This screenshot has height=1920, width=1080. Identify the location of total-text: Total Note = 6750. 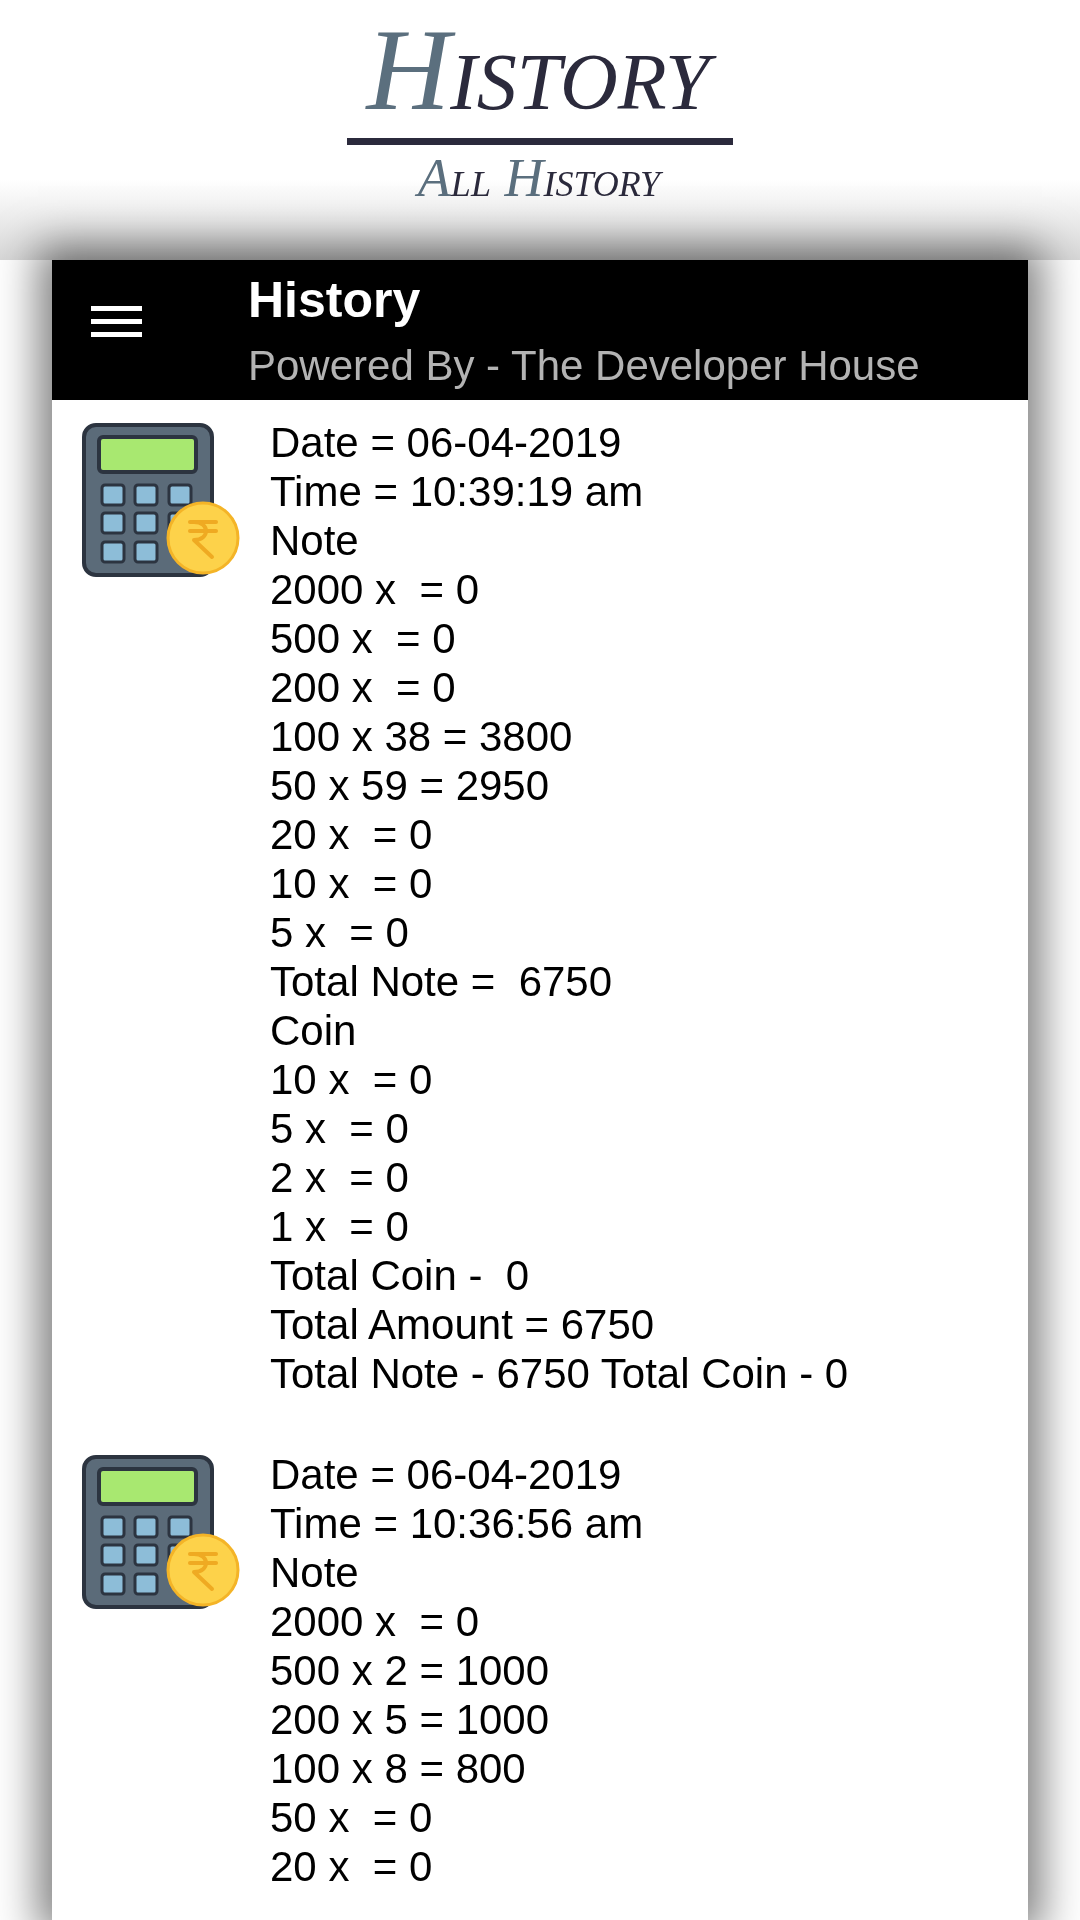
(441, 981).